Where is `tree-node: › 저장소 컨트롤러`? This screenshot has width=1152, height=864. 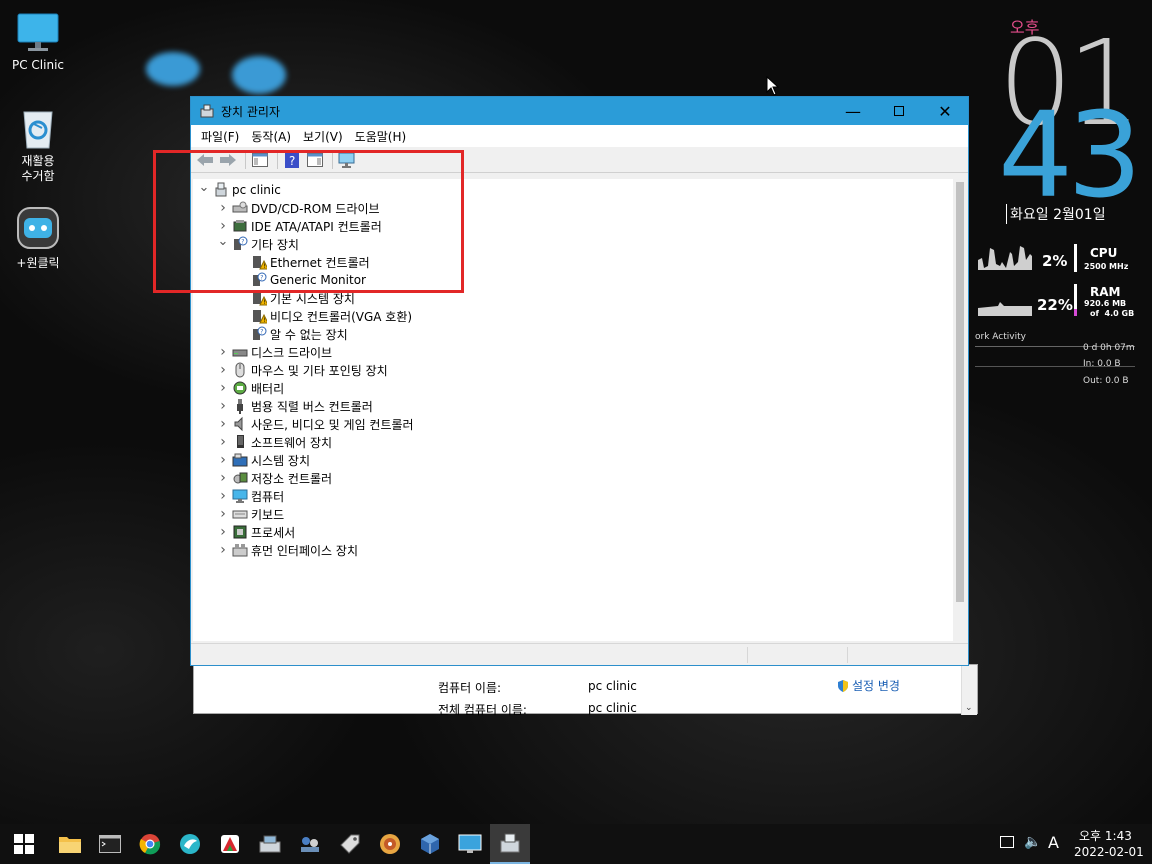 tree-node: › 저장소 컨트롤러 is located at coordinates (274, 478).